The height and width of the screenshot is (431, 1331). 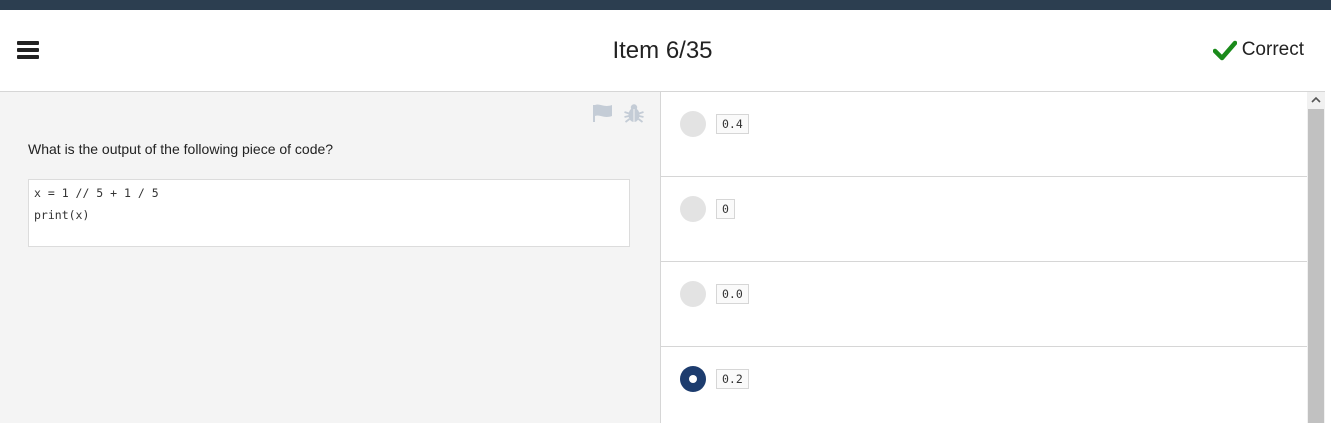 What do you see at coordinates (732, 379) in the screenshot?
I see `answer-text: 0.2` at bounding box center [732, 379].